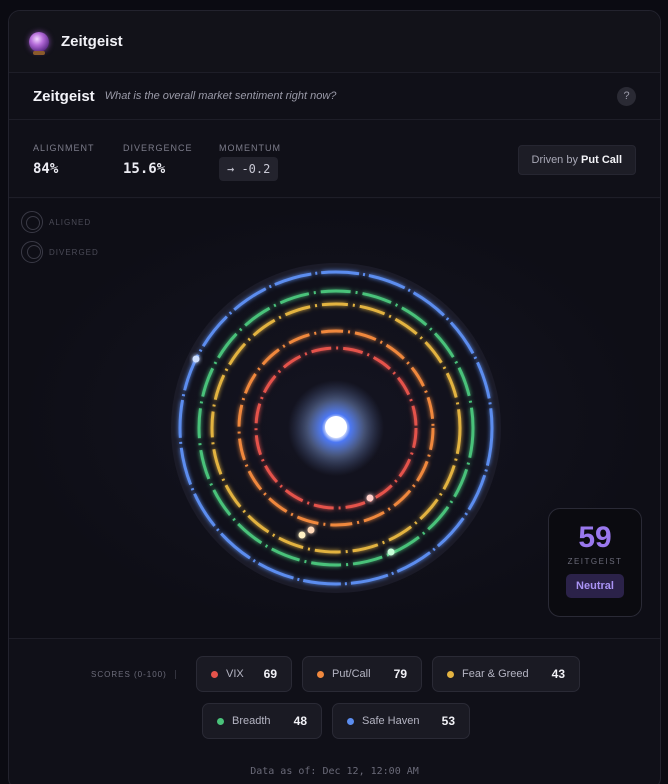  What do you see at coordinates (251, 721) in the screenshot?
I see `chip-name-breadth: Breadth` at bounding box center [251, 721].